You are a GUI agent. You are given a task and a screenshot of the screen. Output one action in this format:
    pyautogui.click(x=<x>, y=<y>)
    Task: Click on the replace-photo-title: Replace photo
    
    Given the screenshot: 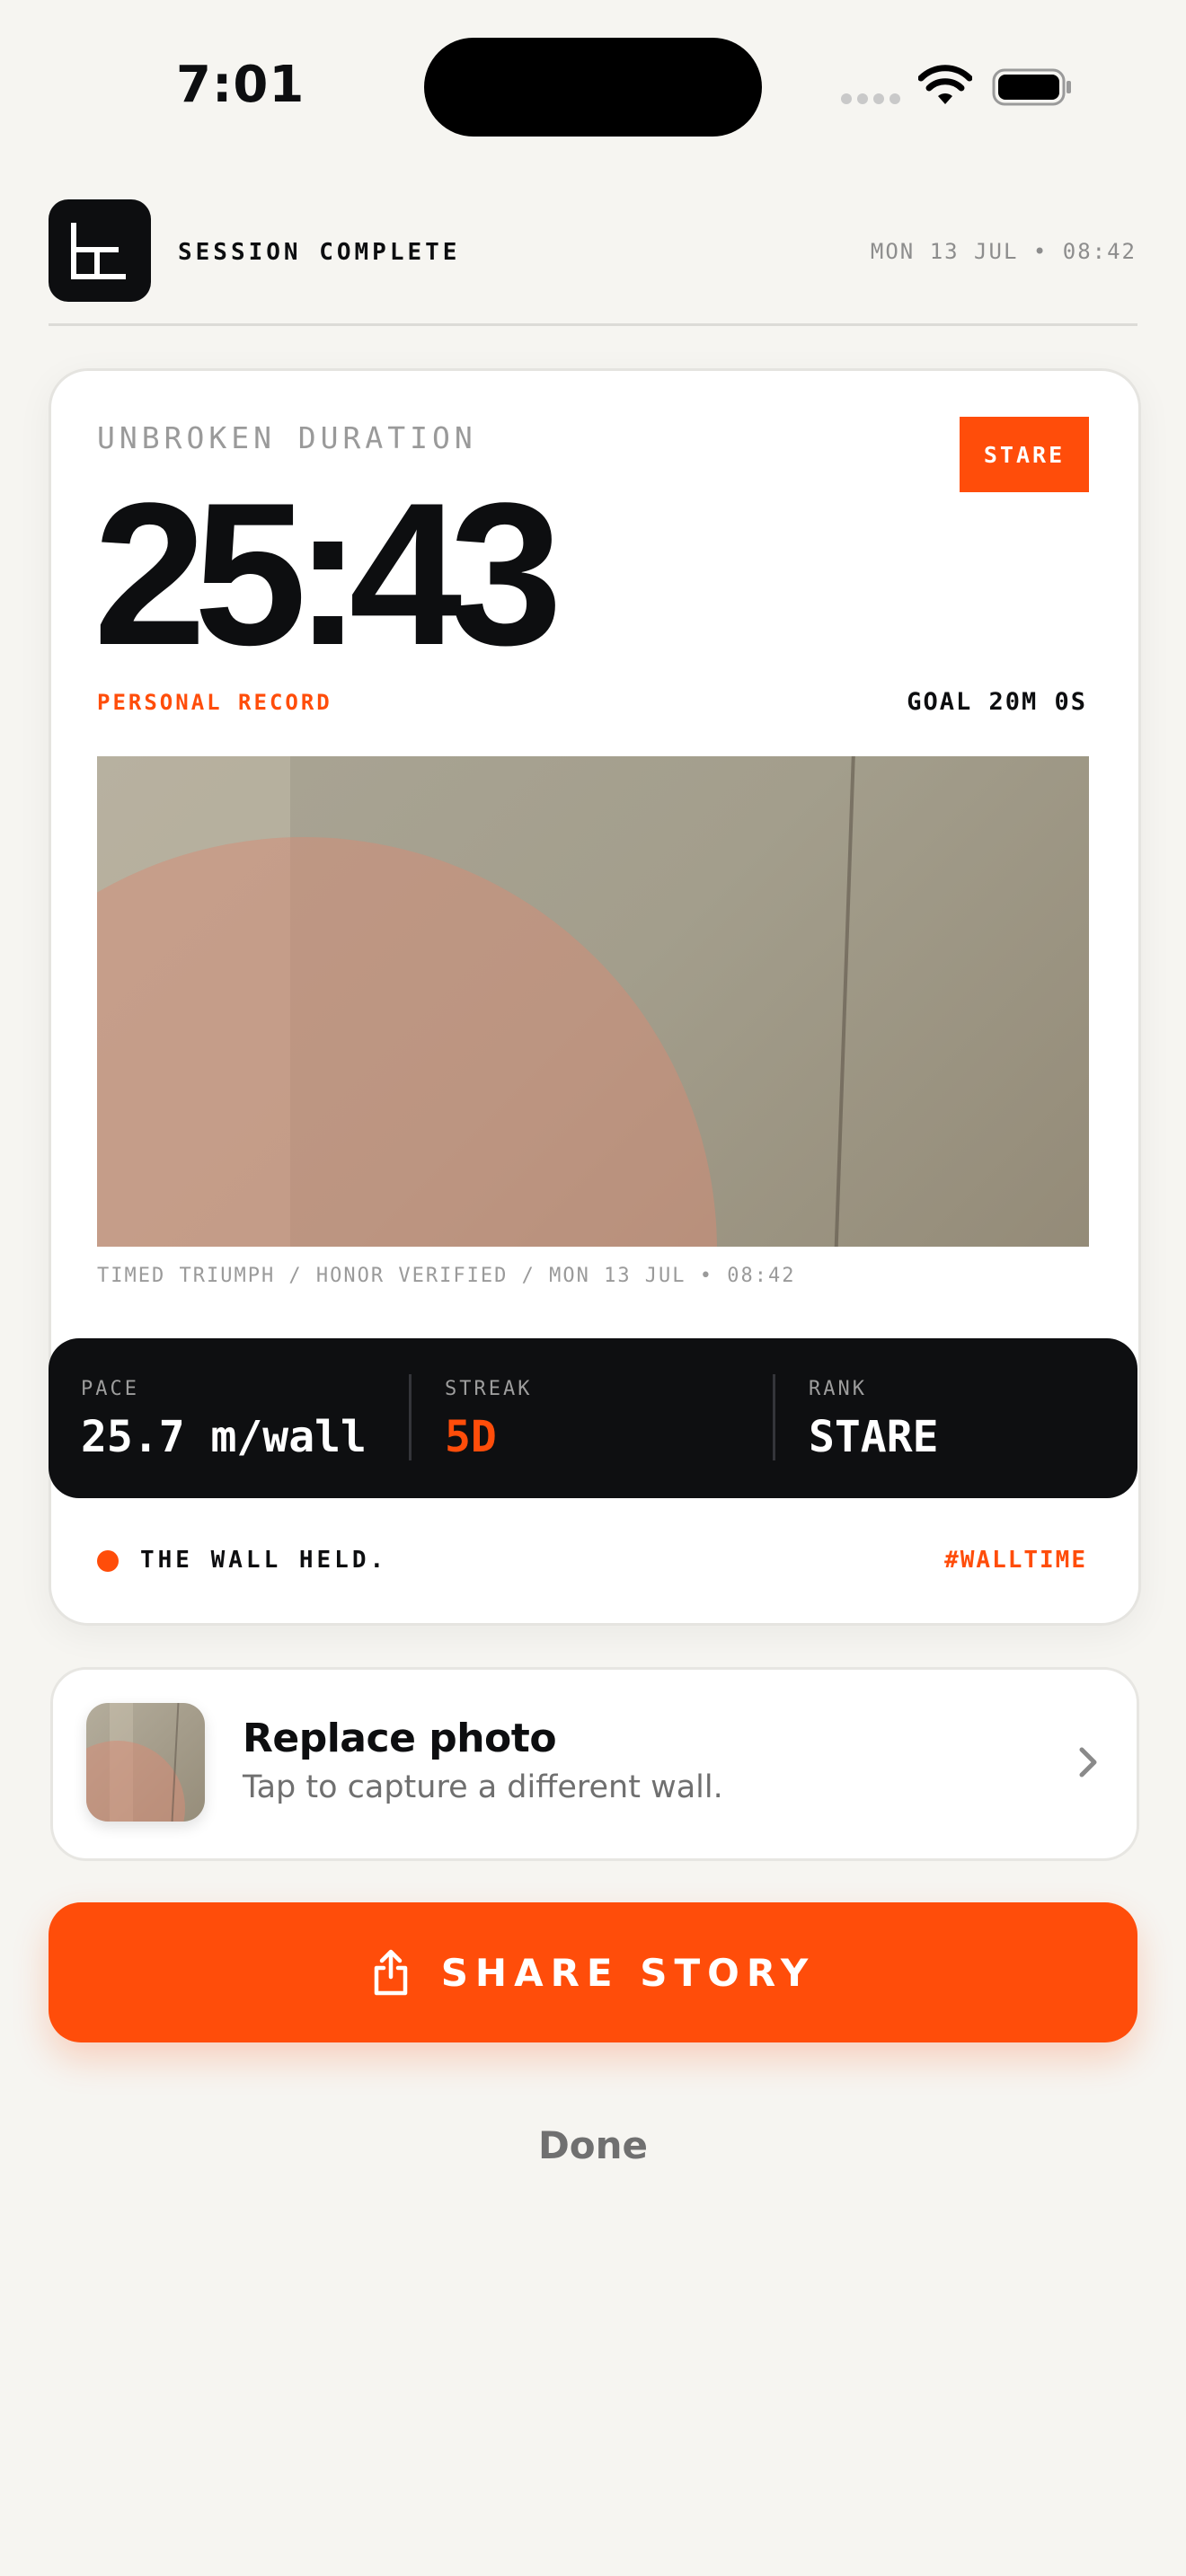 What is the action you would take?
    pyautogui.click(x=400, y=1738)
    